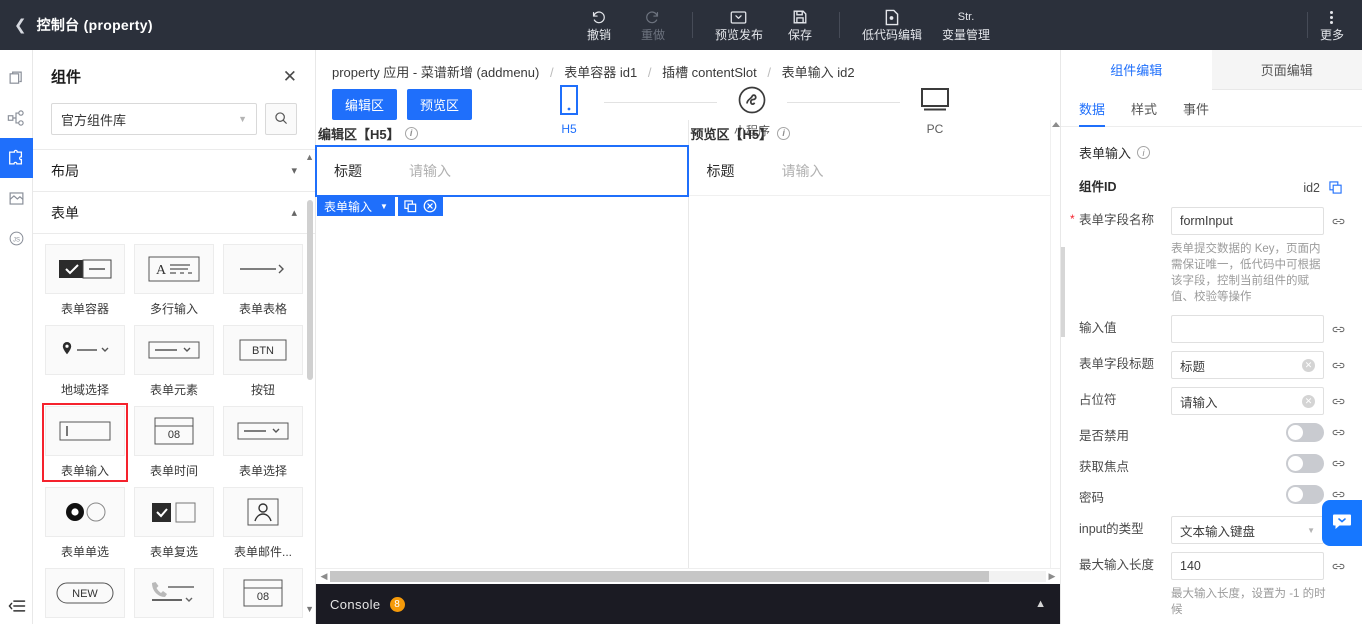 This screenshot has width=1362, height=624. Describe the element at coordinates (263, 361) in the screenshot. I see `component-button: BTN 按钮` at that location.